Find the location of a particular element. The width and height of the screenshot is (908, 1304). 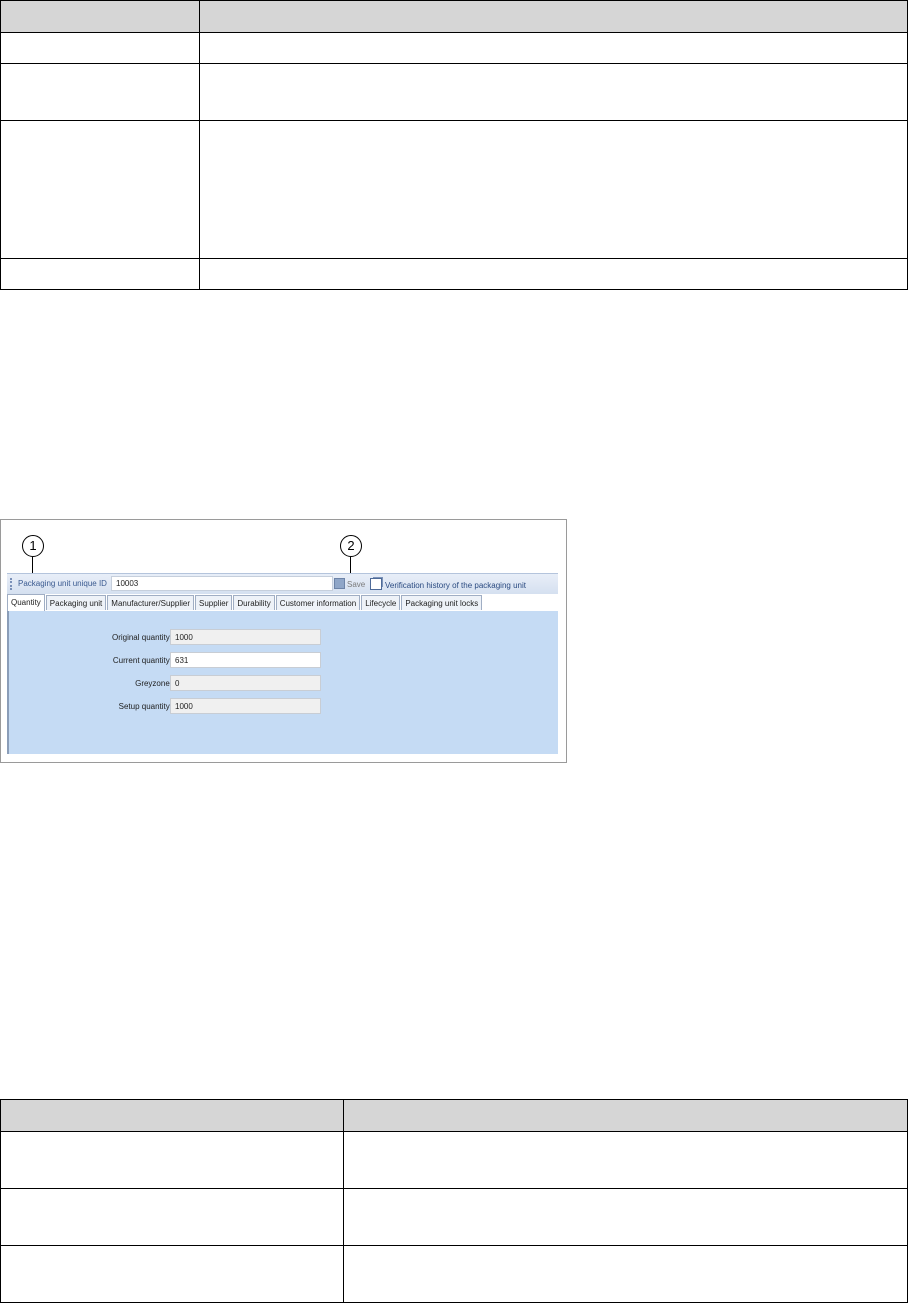

field-row-setup-quantity: Setup quantity: 1000 is located at coordinates (169, 706).